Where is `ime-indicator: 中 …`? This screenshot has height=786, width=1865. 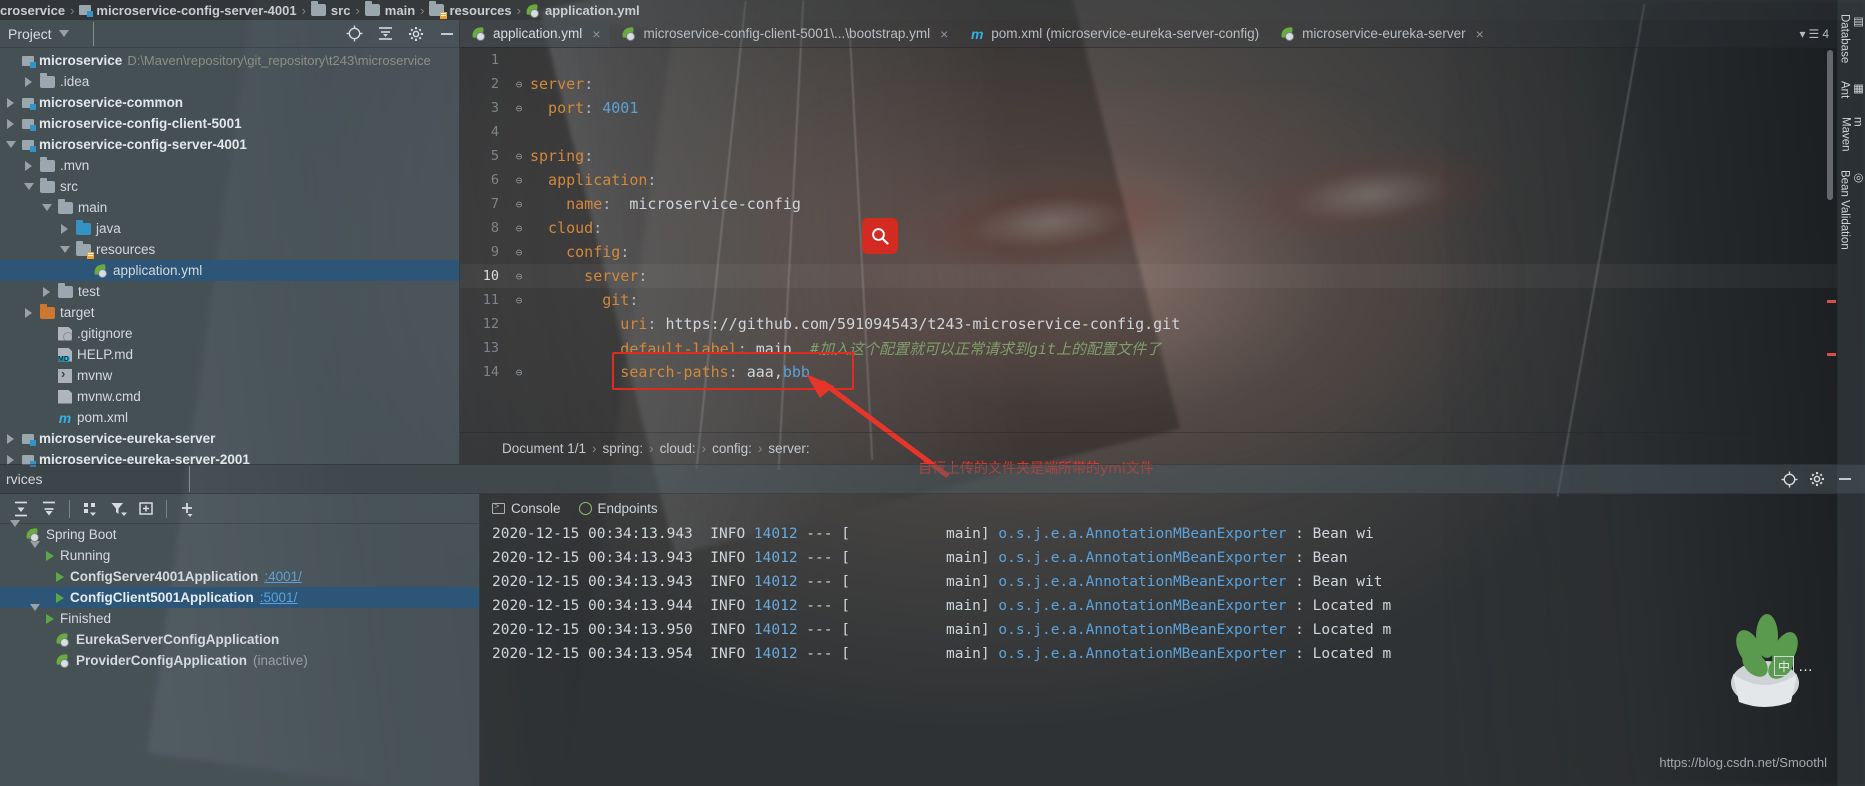
ime-indicator: 中 … is located at coordinates (1793, 666).